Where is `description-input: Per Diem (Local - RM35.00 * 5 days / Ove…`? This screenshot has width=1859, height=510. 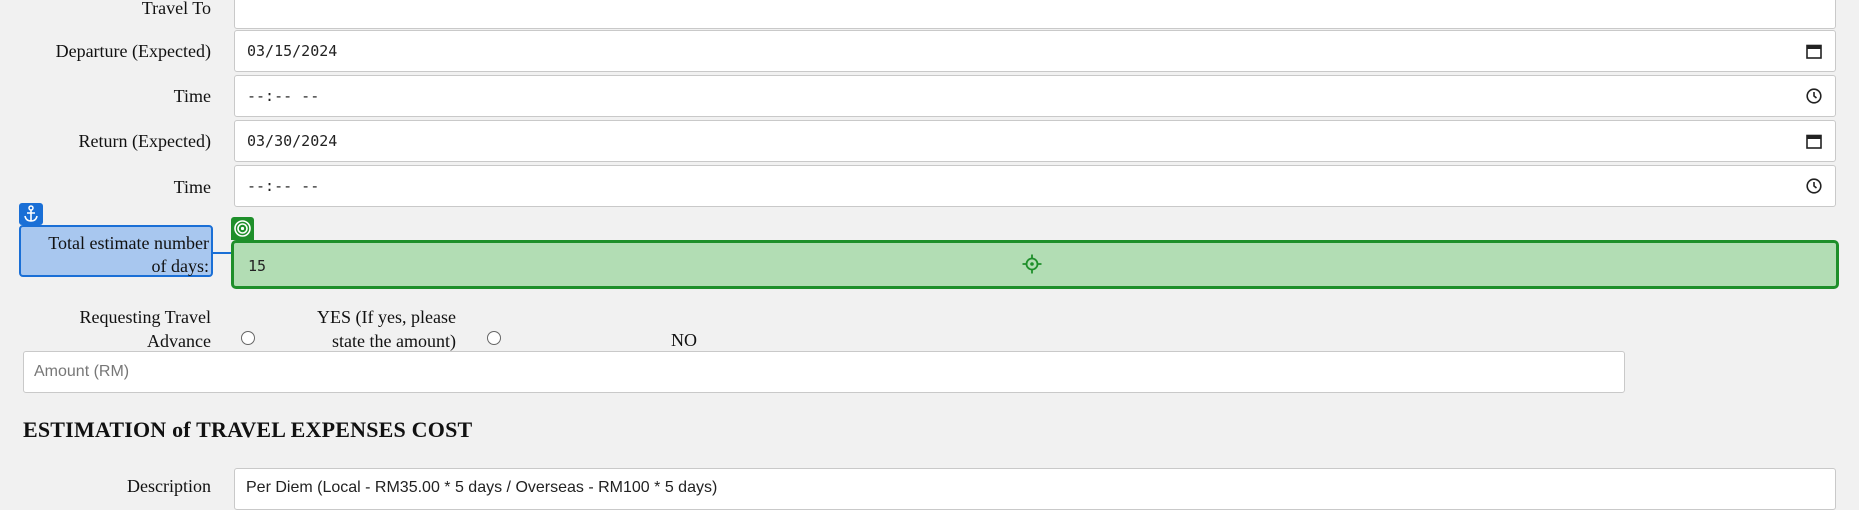
description-input: Per Diem (Local - RM35.00 * 5 days / Ove… is located at coordinates (1035, 489).